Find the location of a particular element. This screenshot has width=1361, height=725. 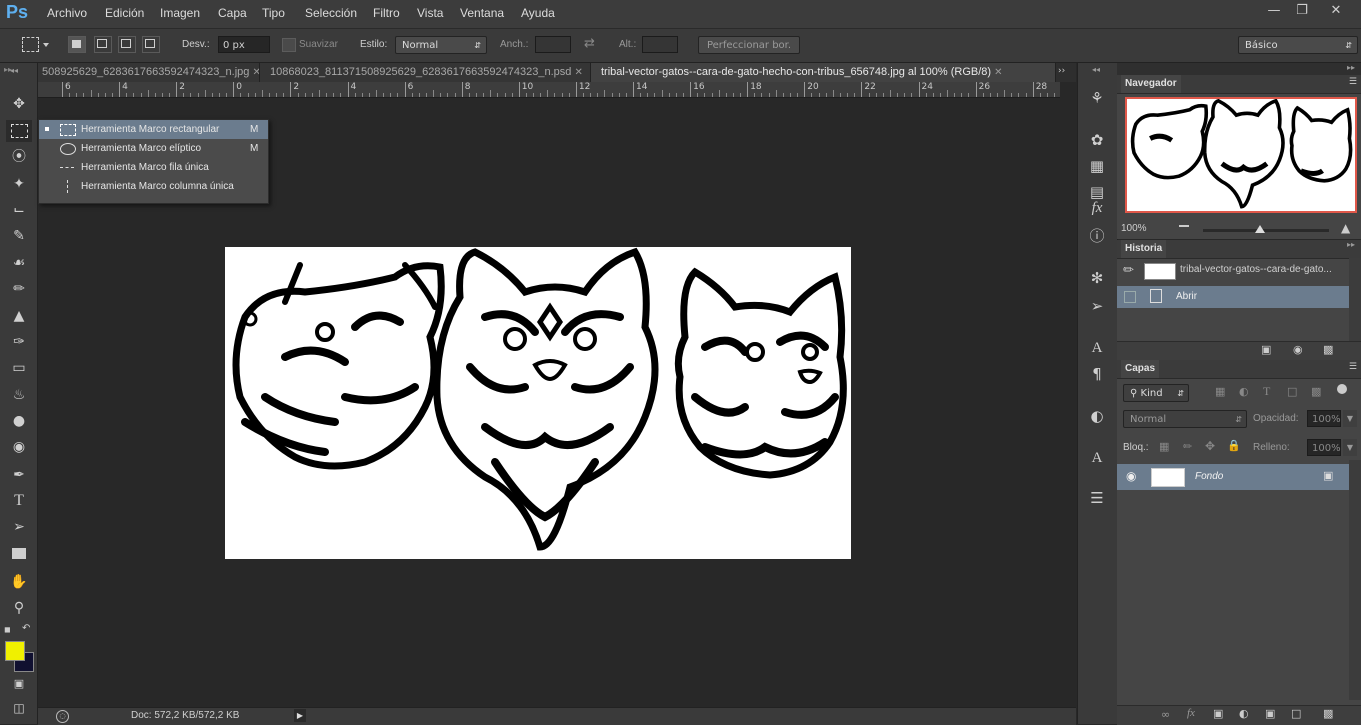

estilo-select: Normal ⇵ is located at coordinates (441, 45).